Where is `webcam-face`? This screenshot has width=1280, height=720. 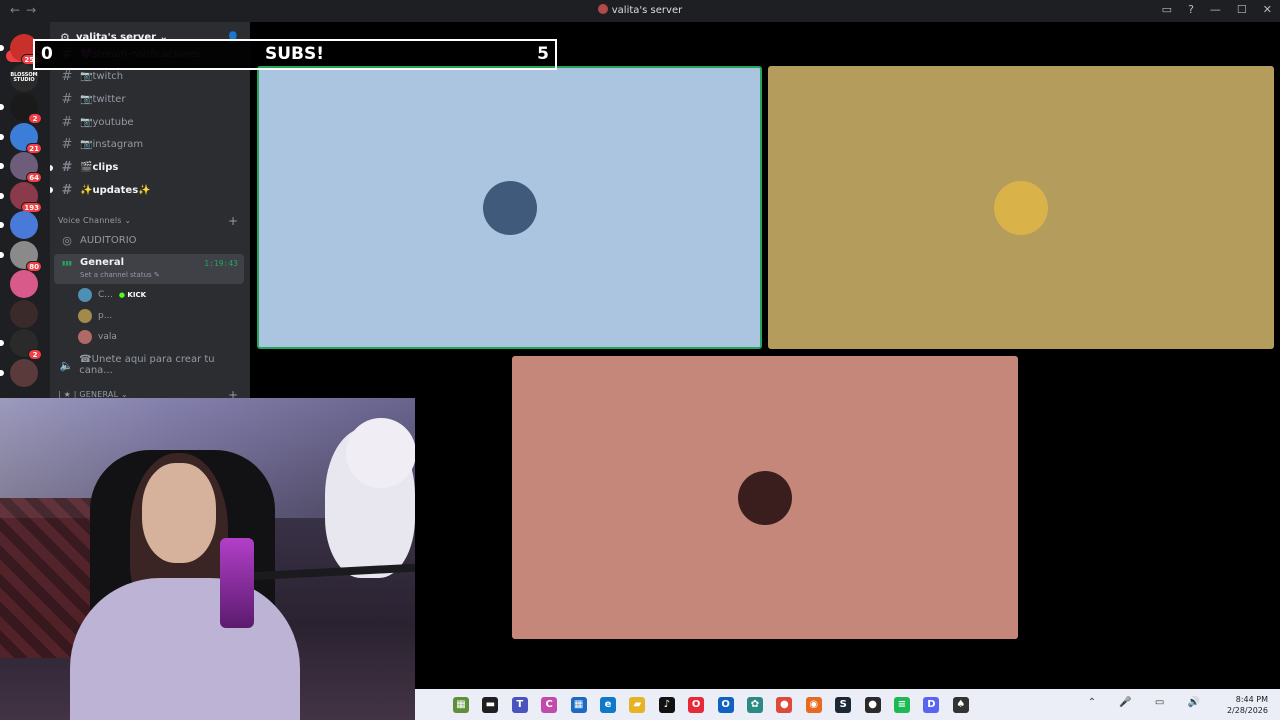 webcam-face is located at coordinates (179, 513).